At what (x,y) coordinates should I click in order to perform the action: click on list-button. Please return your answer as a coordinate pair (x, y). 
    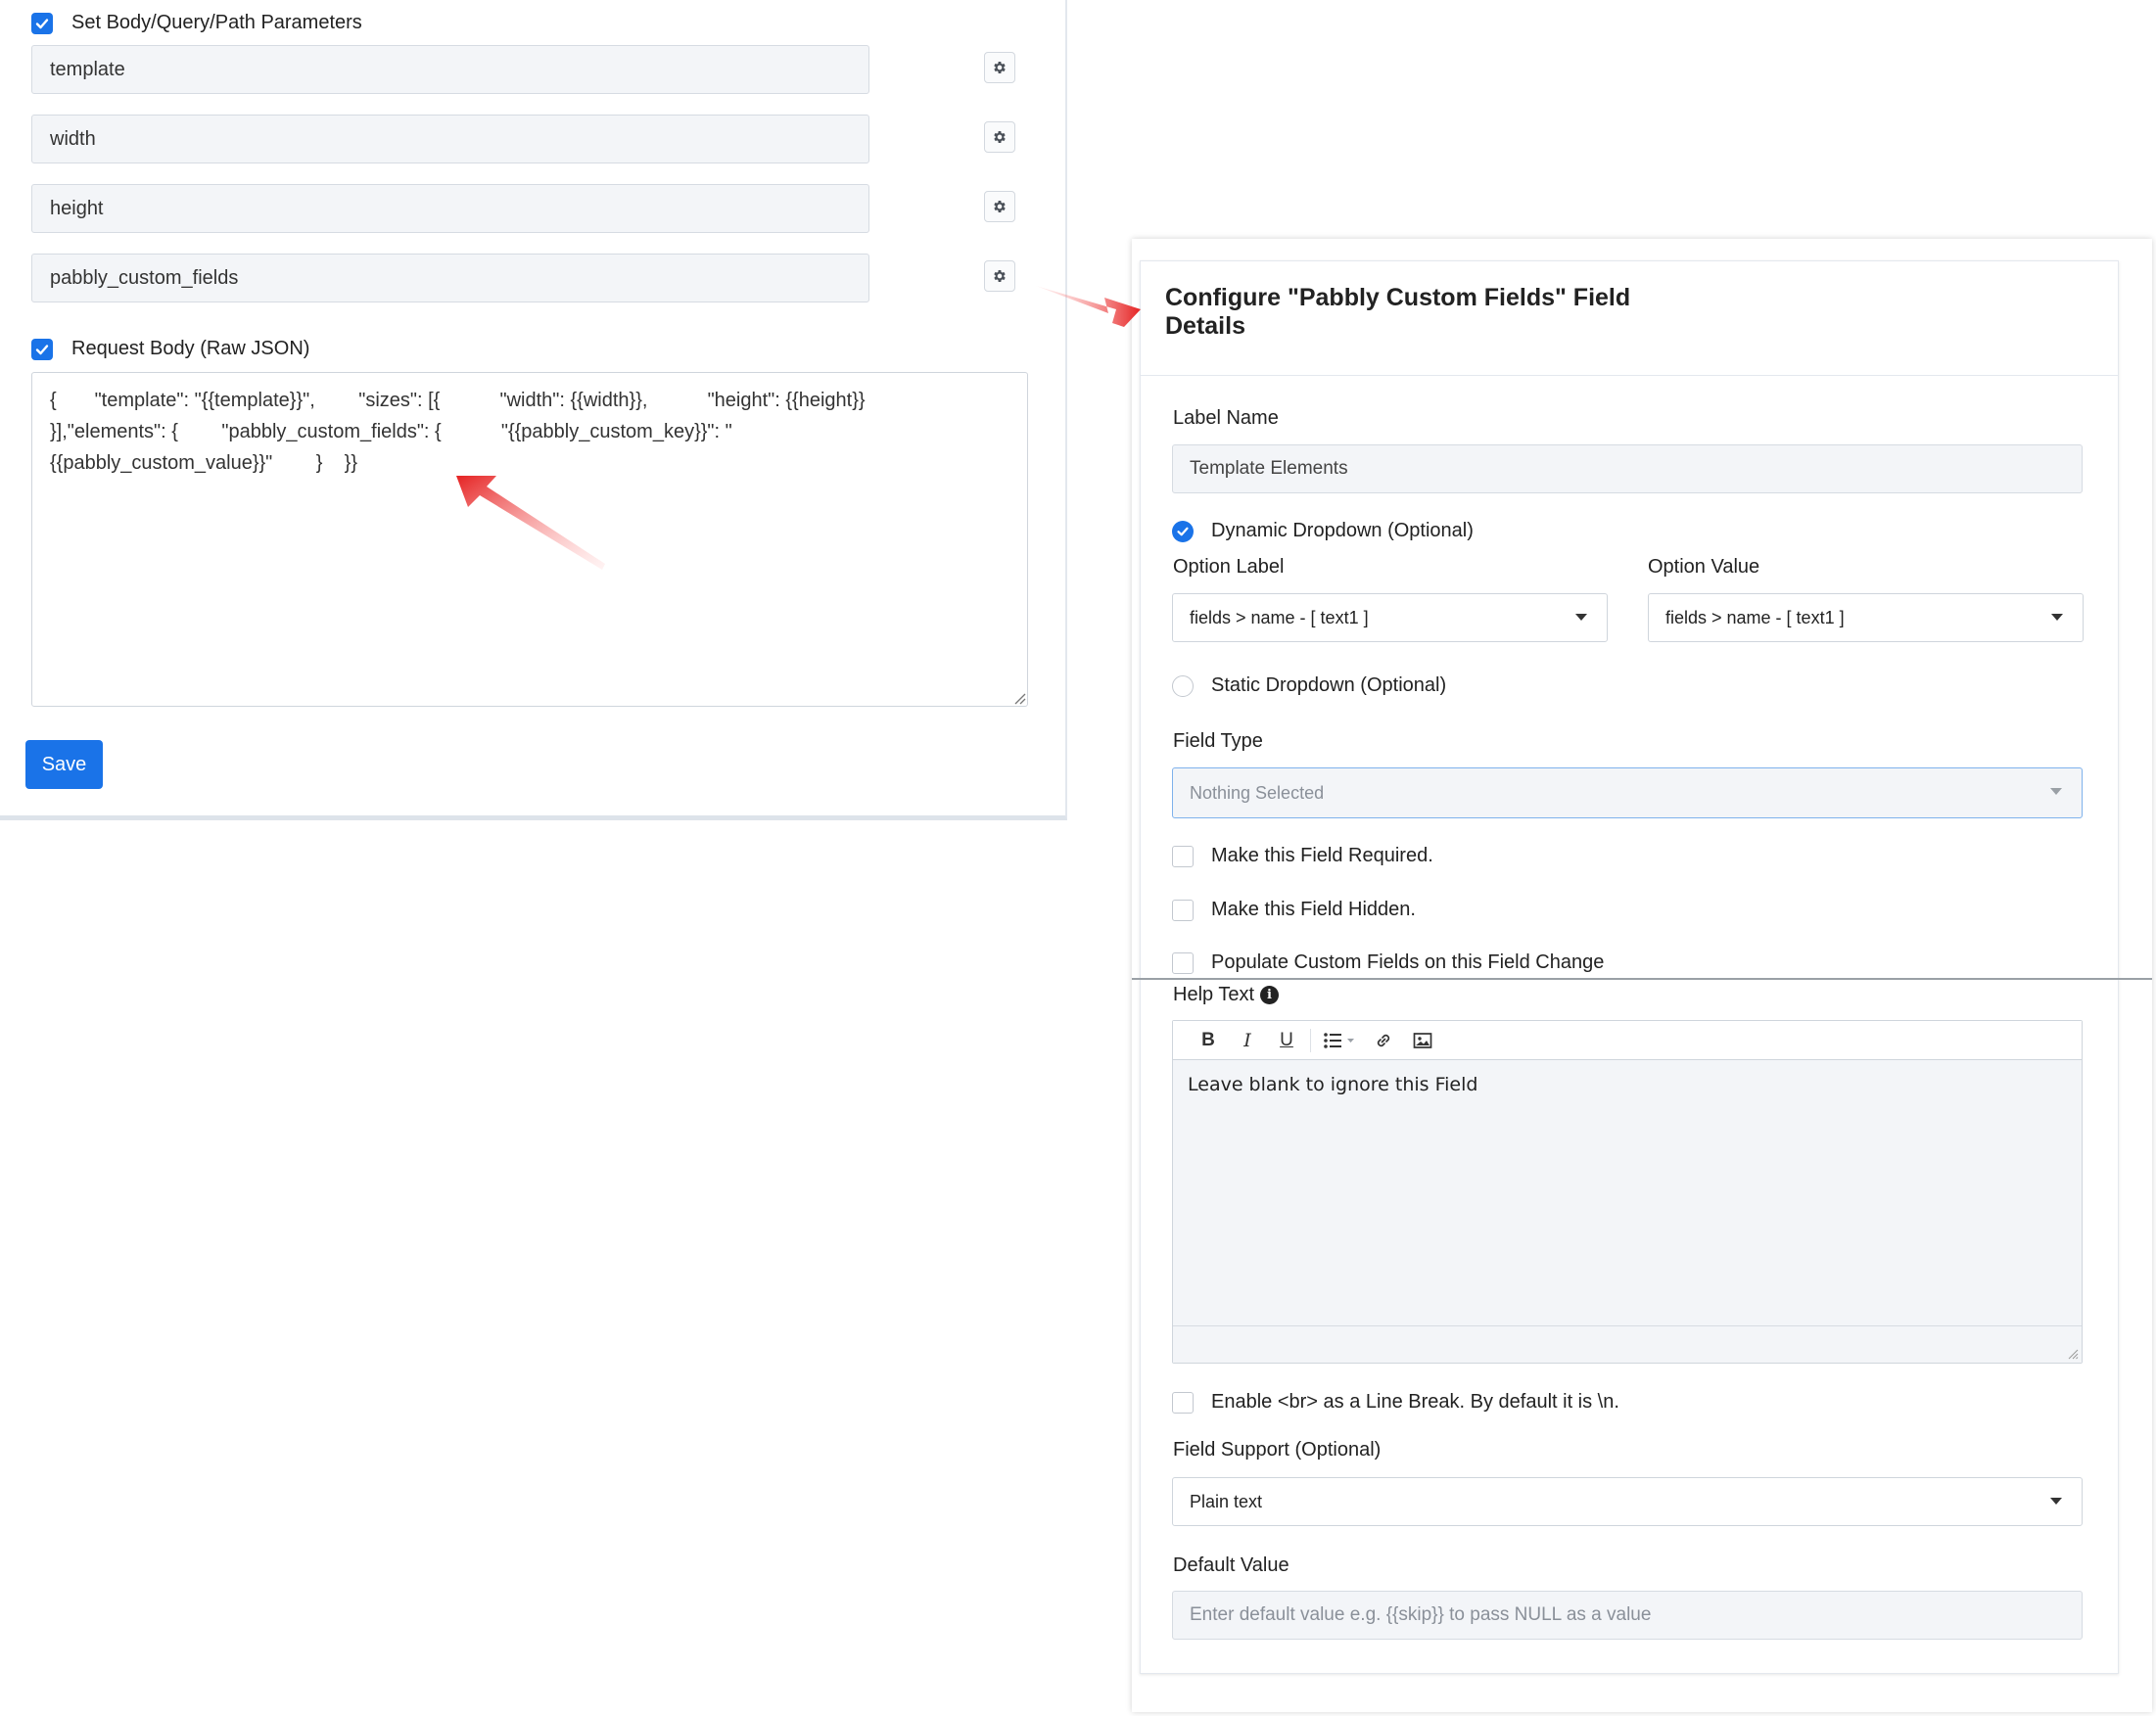
    Looking at the image, I should click on (1340, 1040).